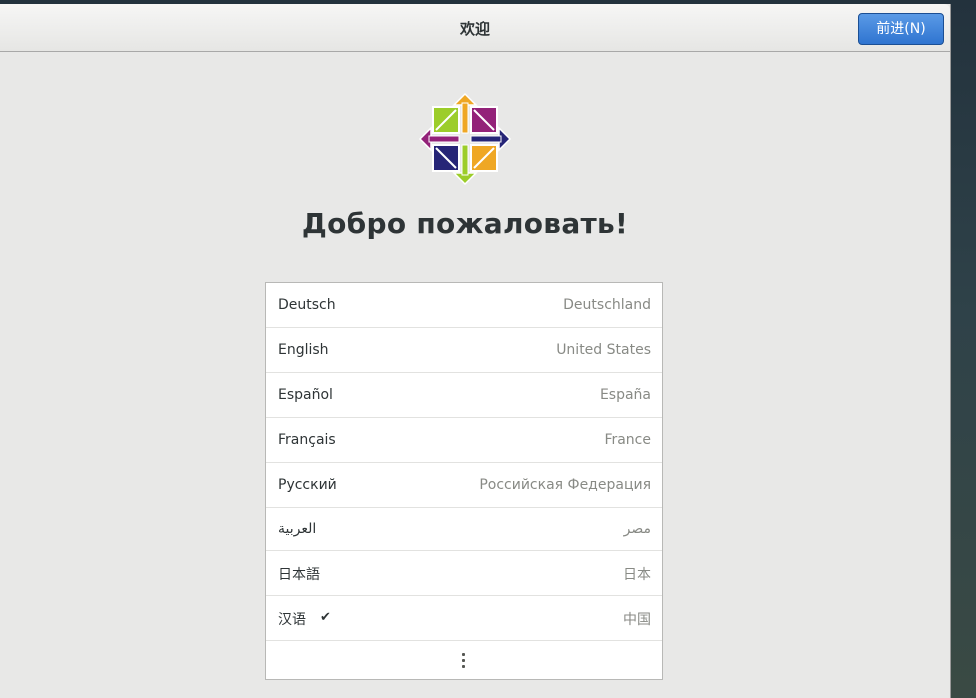 Image resolution: width=976 pixels, height=698 pixels. I want to click on language-name: 汉语, so click(292, 620).